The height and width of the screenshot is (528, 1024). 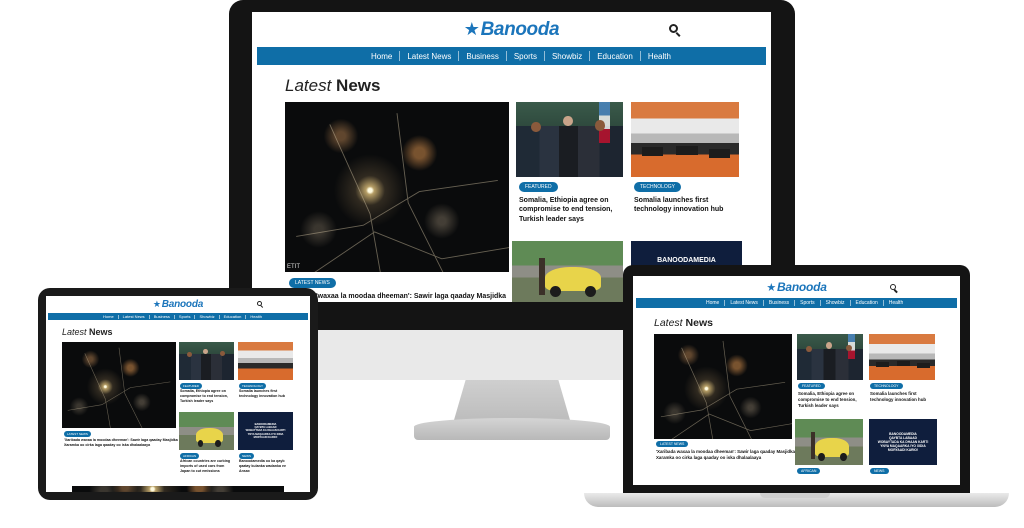 I want to click on tablet-site-logo: ★ Banooda, so click(x=178, y=304).